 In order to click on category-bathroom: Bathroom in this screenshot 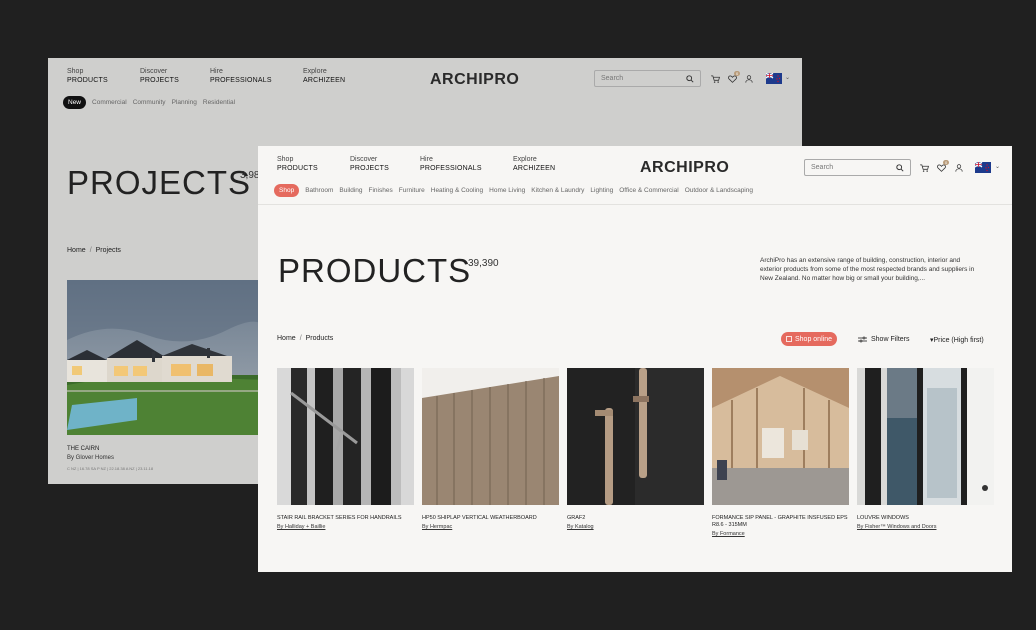, I will do `click(319, 190)`.